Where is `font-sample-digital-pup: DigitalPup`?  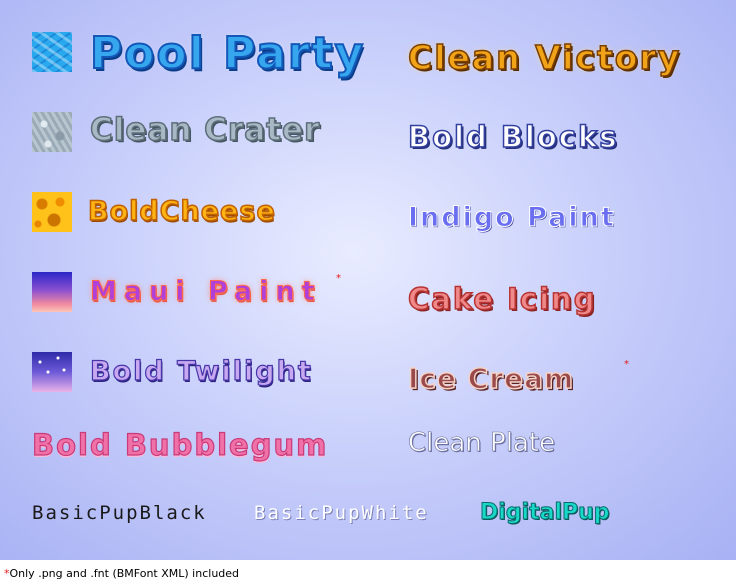
font-sample-digital-pup: DigitalPup is located at coordinates (545, 513).